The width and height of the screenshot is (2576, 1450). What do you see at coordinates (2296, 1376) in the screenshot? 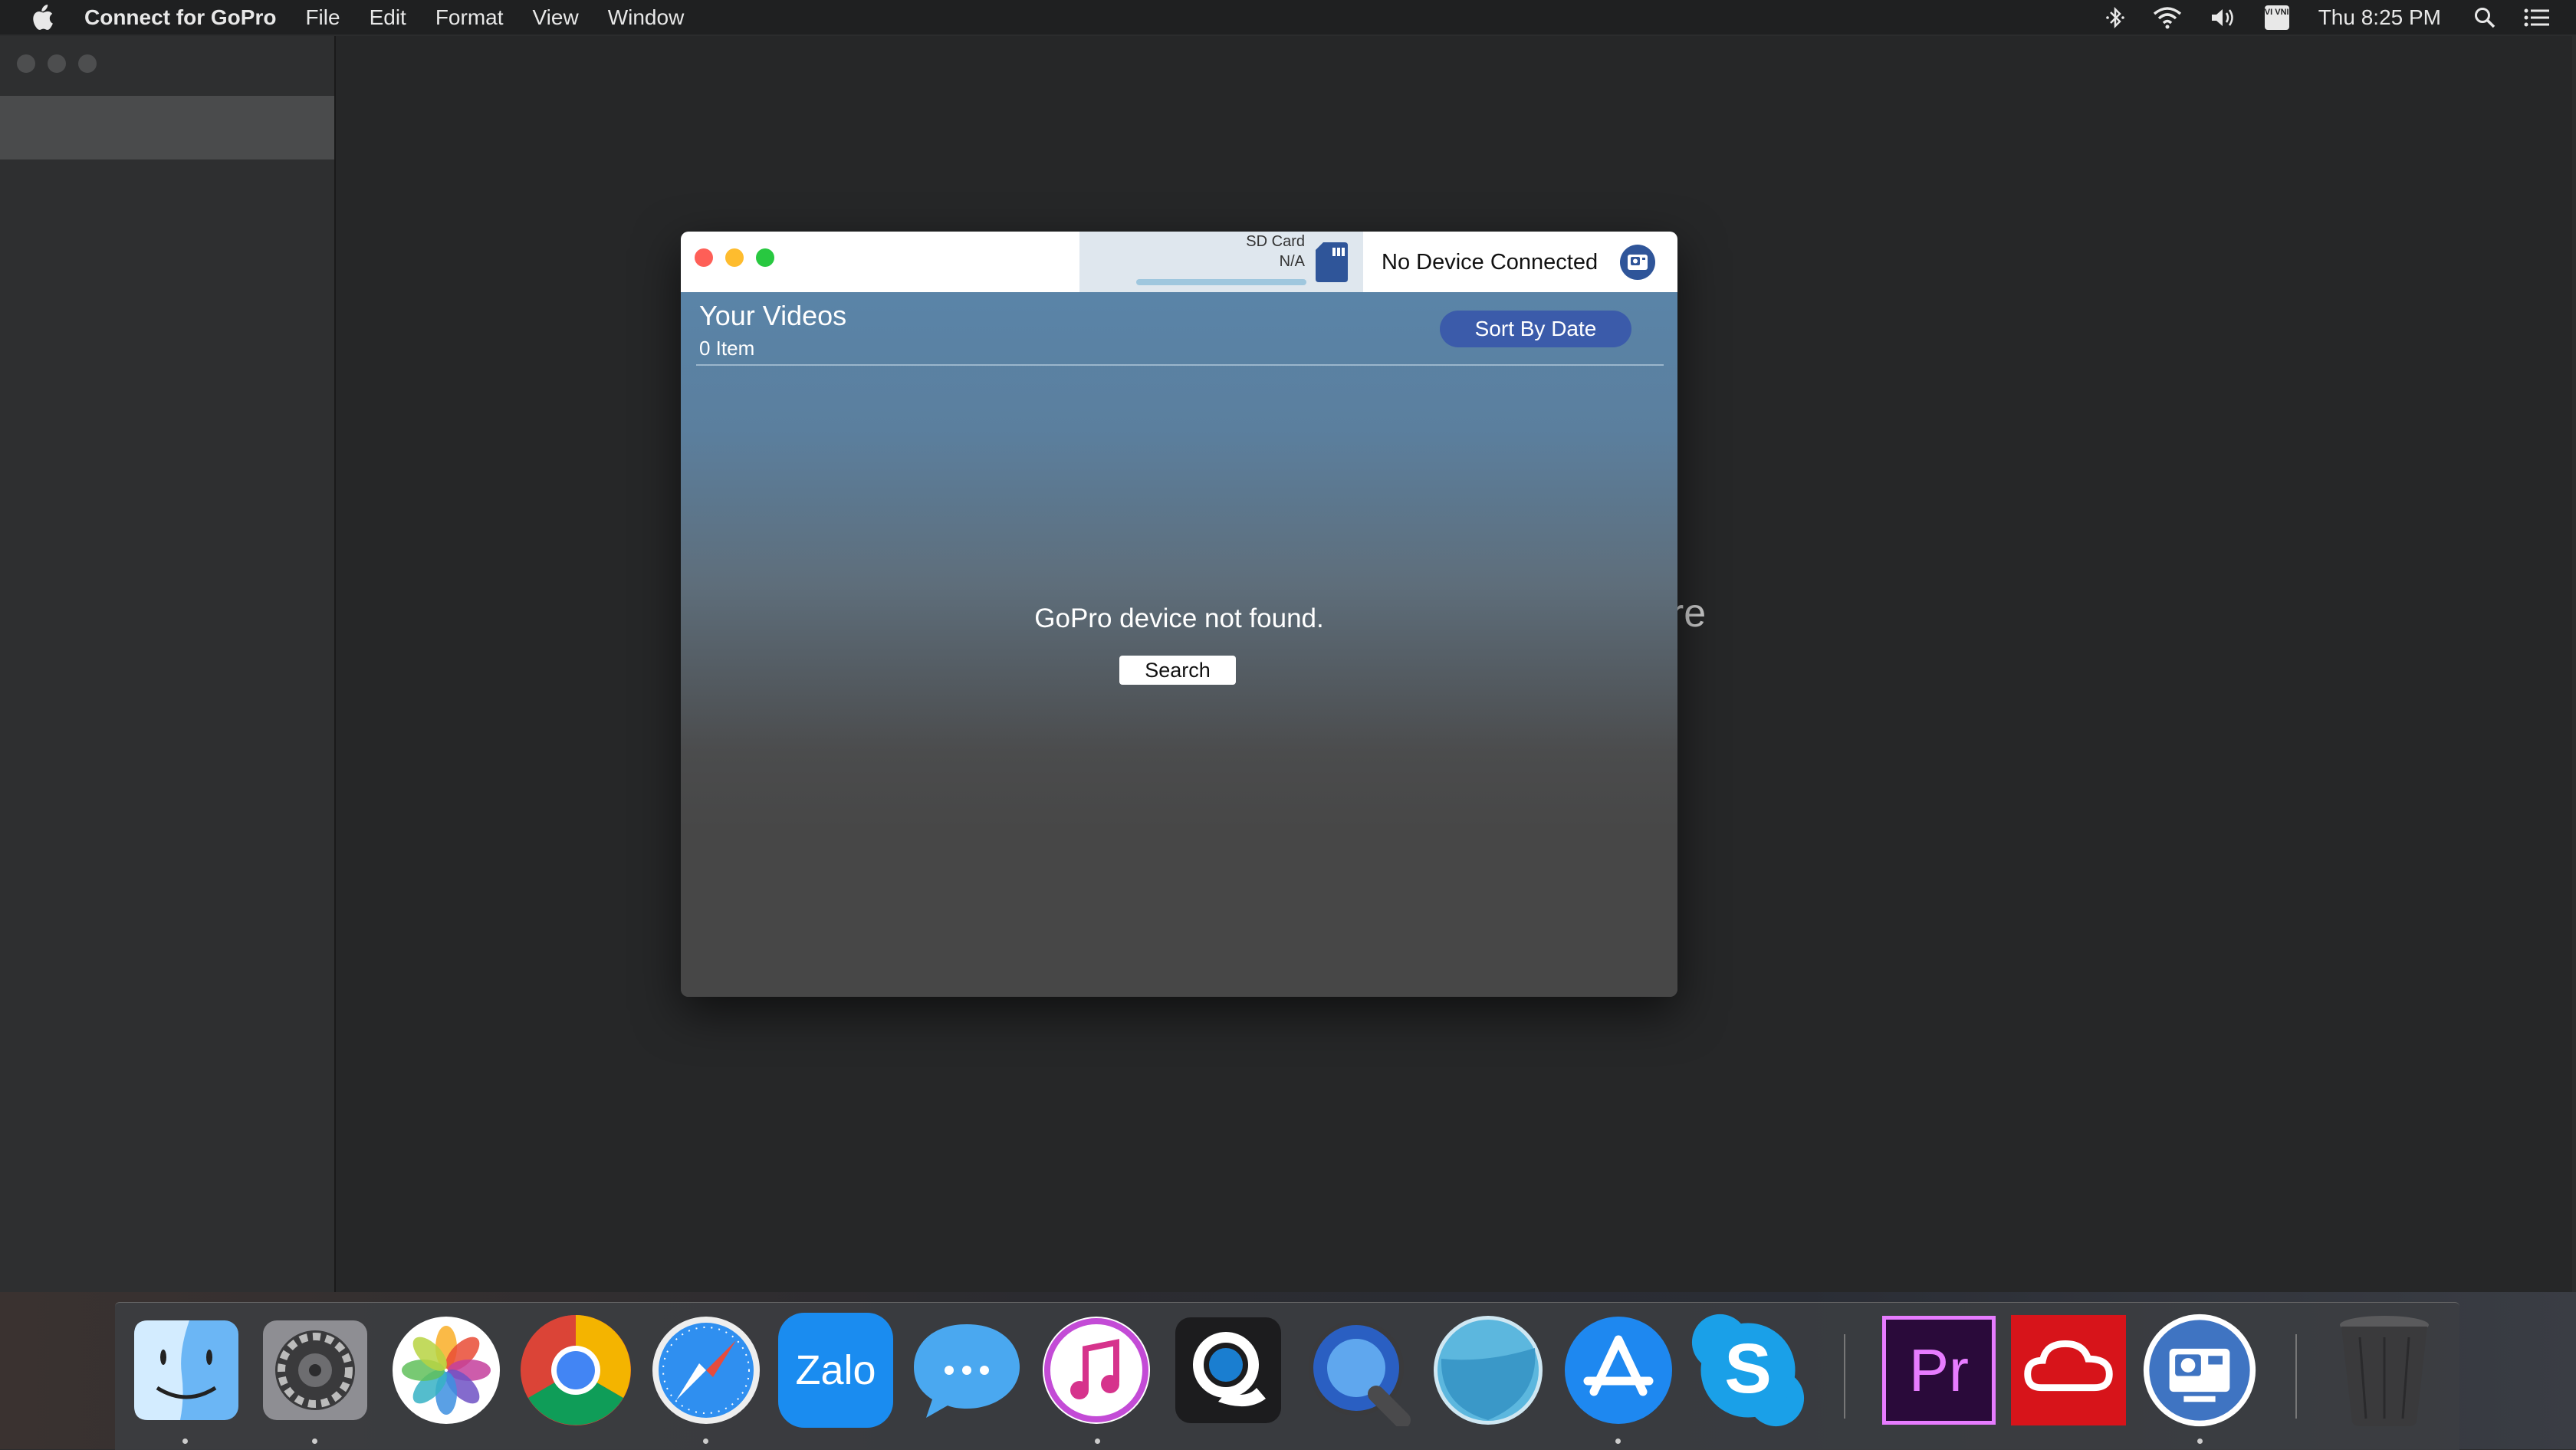
I see `dock-separator-trash` at bounding box center [2296, 1376].